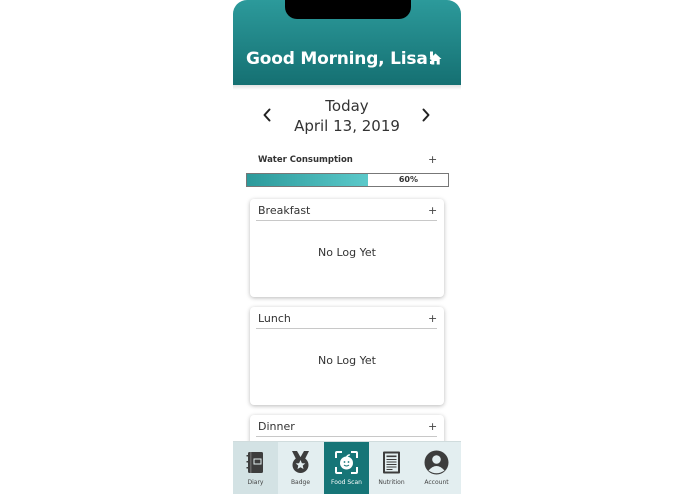 Image resolution: width=695 pixels, height=494 pixels. I want to click on add-lunch-button: +, so click(432, 318).